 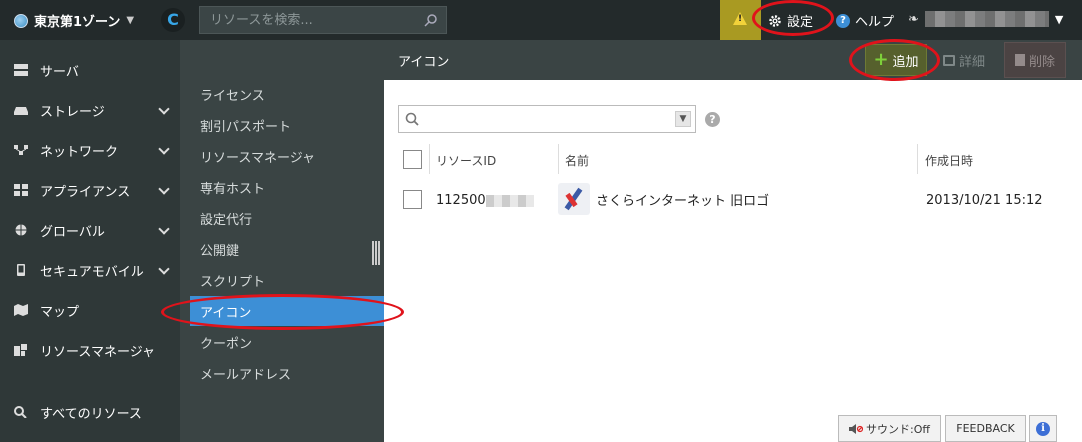 I want to click on sidebar-item-label: リソースマネージャ, so click(x=98, y=352).